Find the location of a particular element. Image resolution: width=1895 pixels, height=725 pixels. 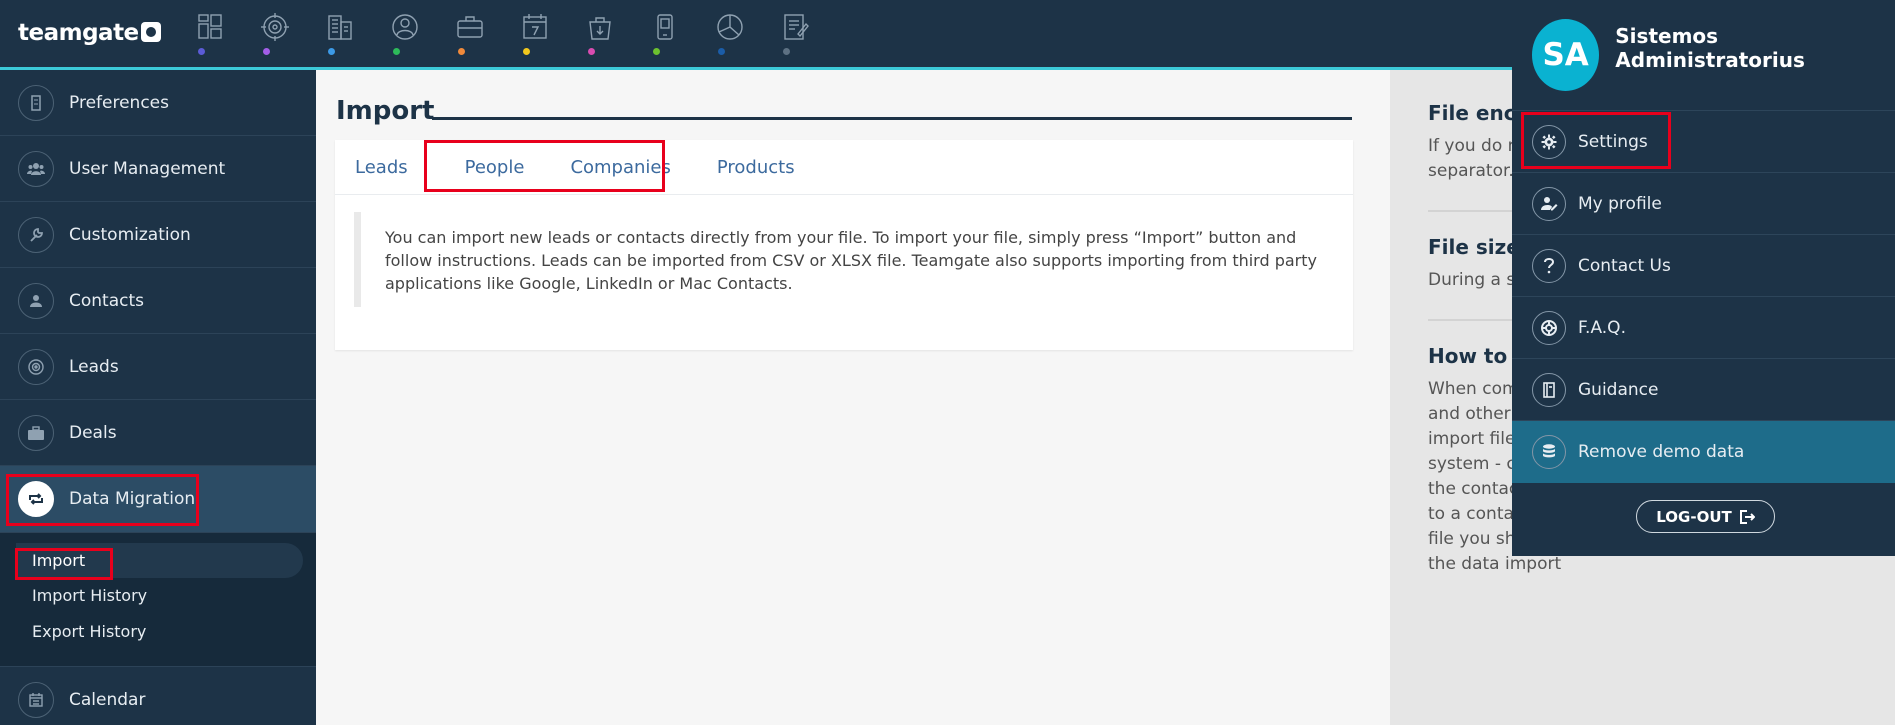

target-icon is located at coordinates (36, 366).